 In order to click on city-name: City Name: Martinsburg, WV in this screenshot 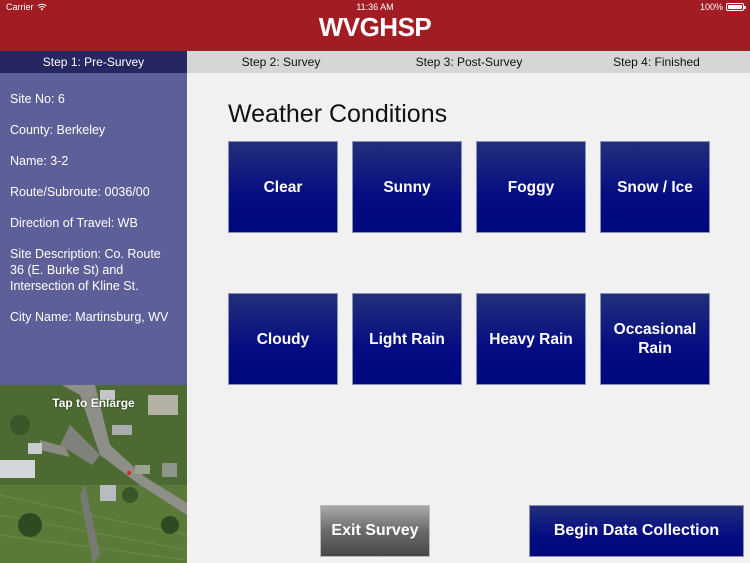, I will do `click(89, 317)`.